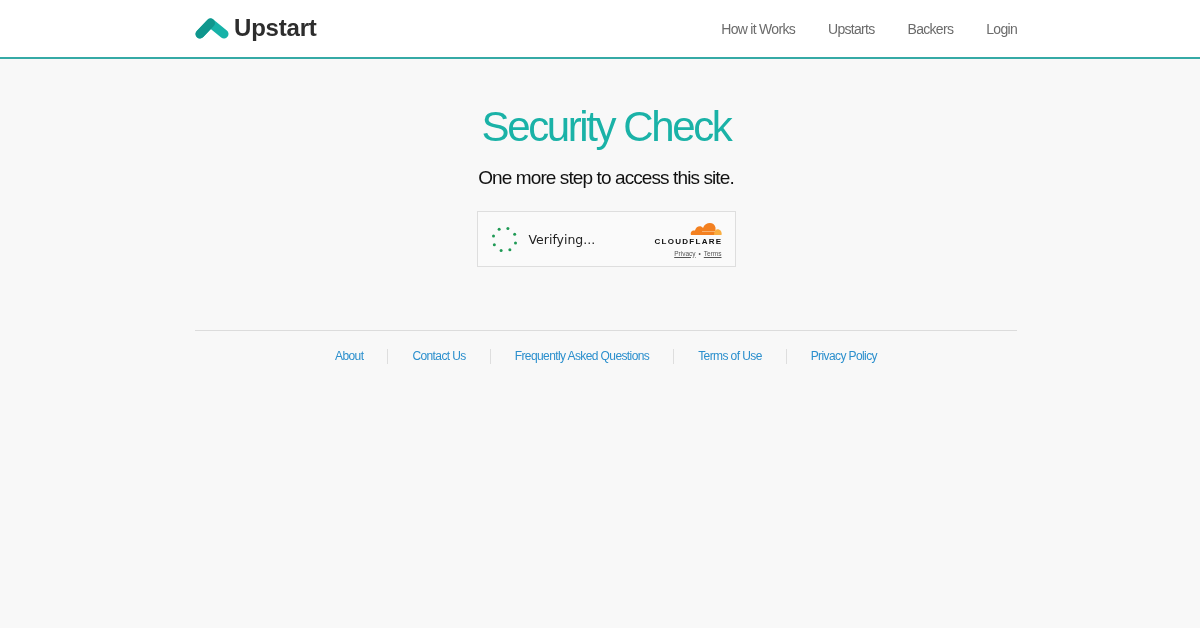 Image resolution: width=1200 pixels, height=628 pixels. Describe the element at coordinates (730, 356) in the screenshot. I see `footer-link: Terms of Use` at that location.